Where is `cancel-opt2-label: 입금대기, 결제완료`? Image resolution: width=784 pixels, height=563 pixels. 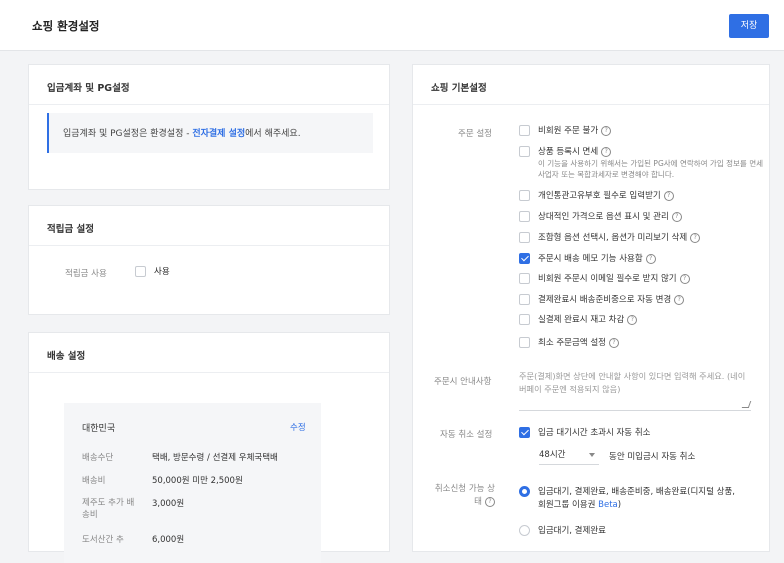 cancel-opt2-label: 입금대기, 결제완료 is located at coordinates (572, 531).